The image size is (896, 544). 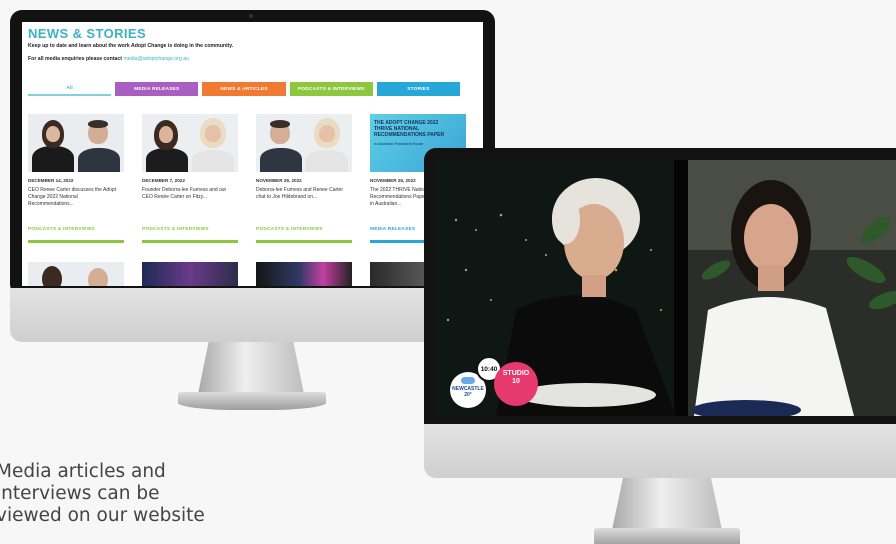 I want to click on tab-stories: STORIES, so click(x=418, y=89).